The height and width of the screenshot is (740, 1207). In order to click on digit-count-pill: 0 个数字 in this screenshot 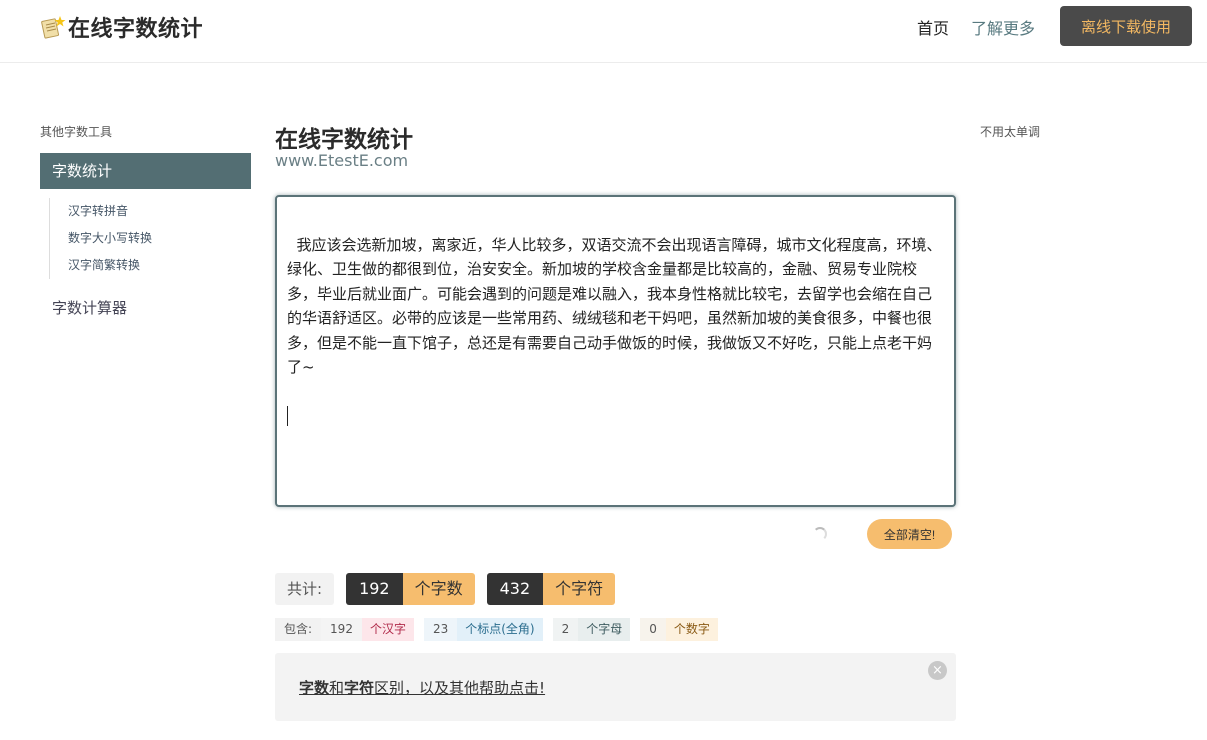, I will do `click(679, 629)`.